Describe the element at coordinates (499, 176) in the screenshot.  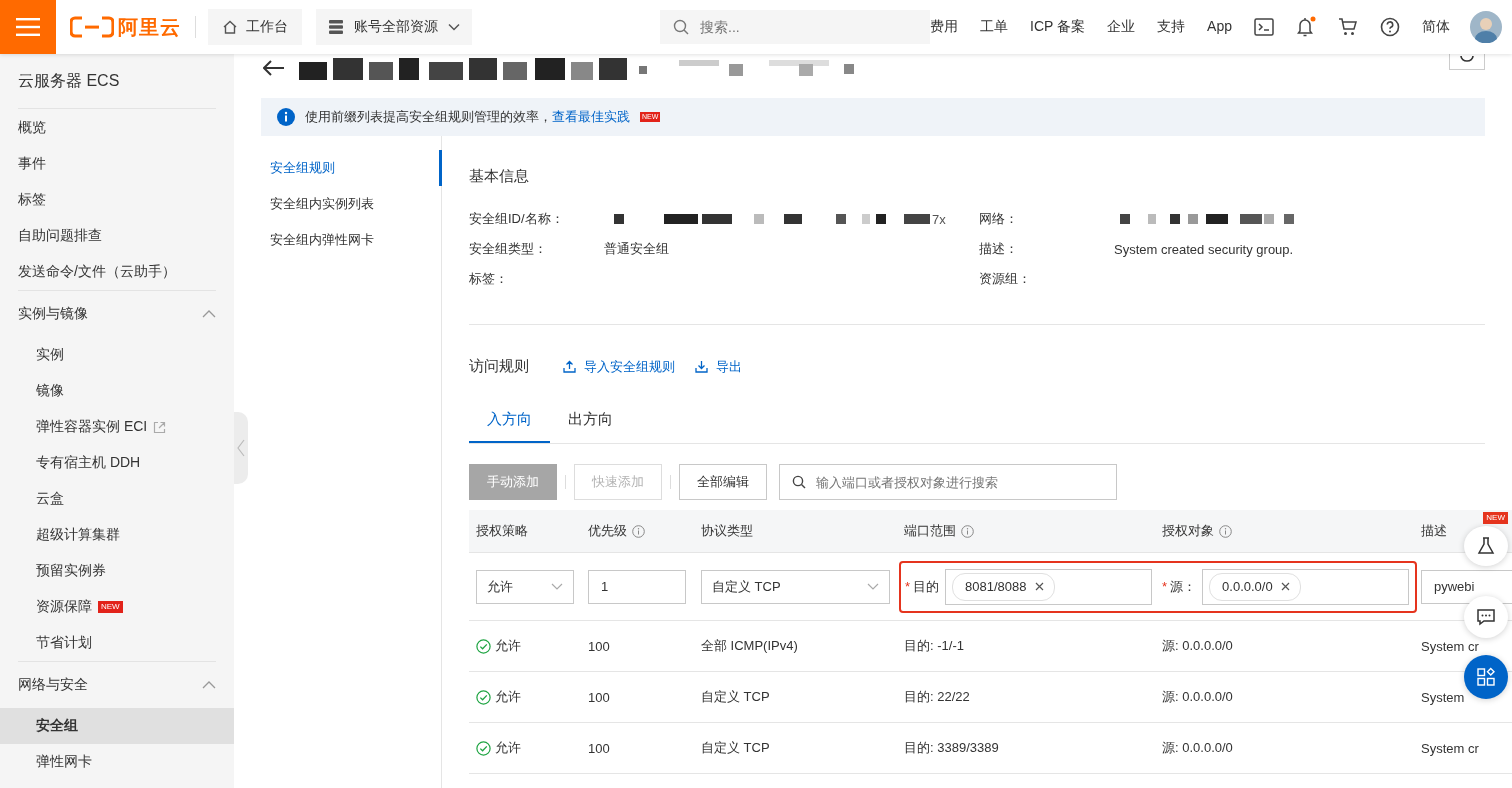
I see `section-title: 基本信息` at that location.